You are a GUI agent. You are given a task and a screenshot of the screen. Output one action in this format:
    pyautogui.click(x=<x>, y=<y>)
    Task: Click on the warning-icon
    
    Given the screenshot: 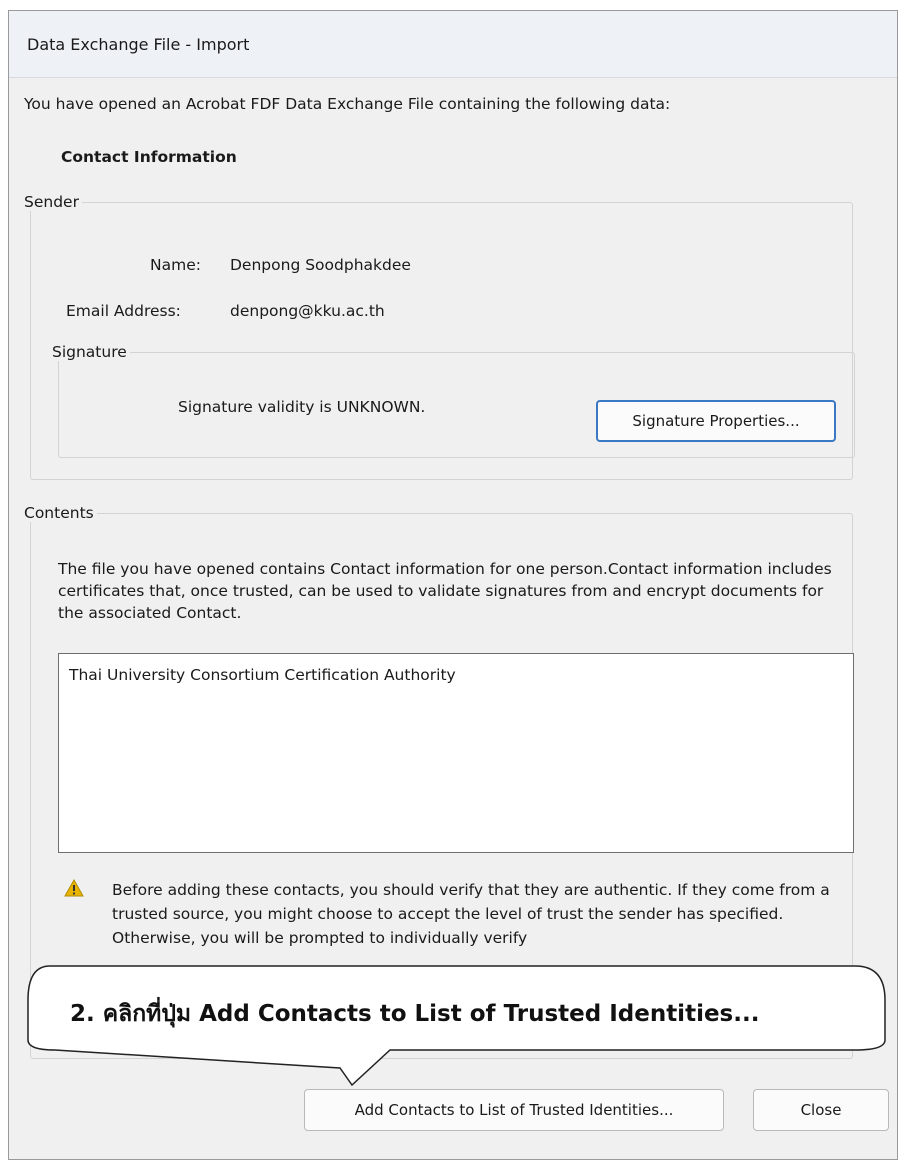 What is the action you would take?
    pyautogui.click(x=74, y=887)
    